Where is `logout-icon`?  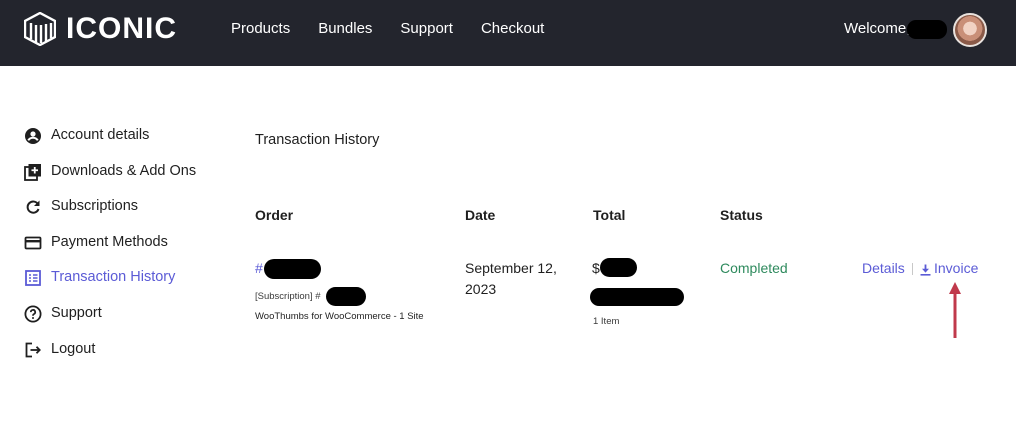
logout-icon is located at coordinates (33, 350).